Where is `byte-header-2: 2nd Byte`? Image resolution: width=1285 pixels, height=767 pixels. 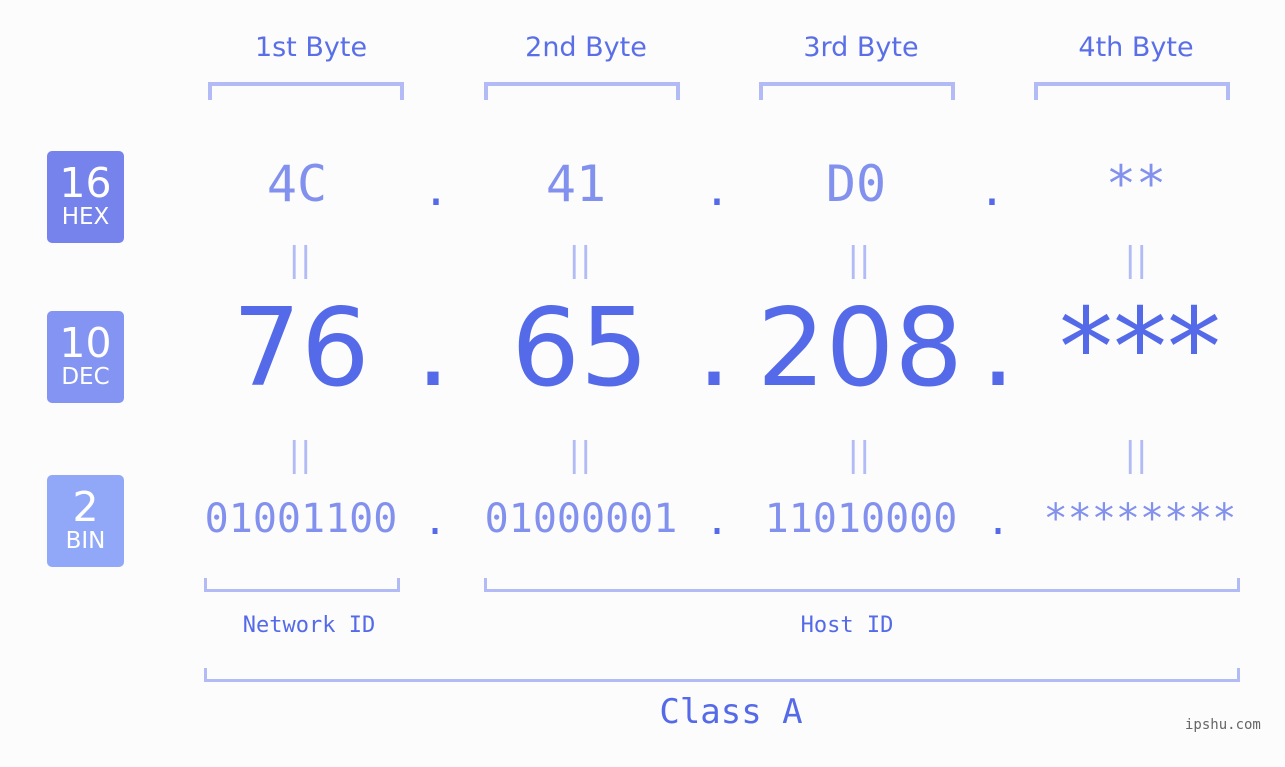 byte-header-2: 2nd Byte is located at coordinates (586, 47).